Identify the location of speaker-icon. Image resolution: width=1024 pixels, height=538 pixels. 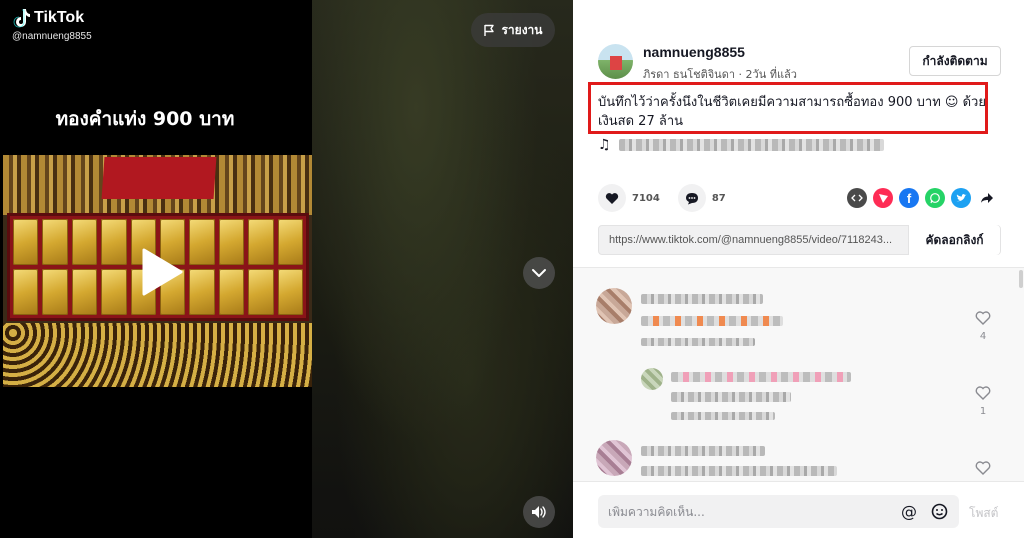
(539, 512).